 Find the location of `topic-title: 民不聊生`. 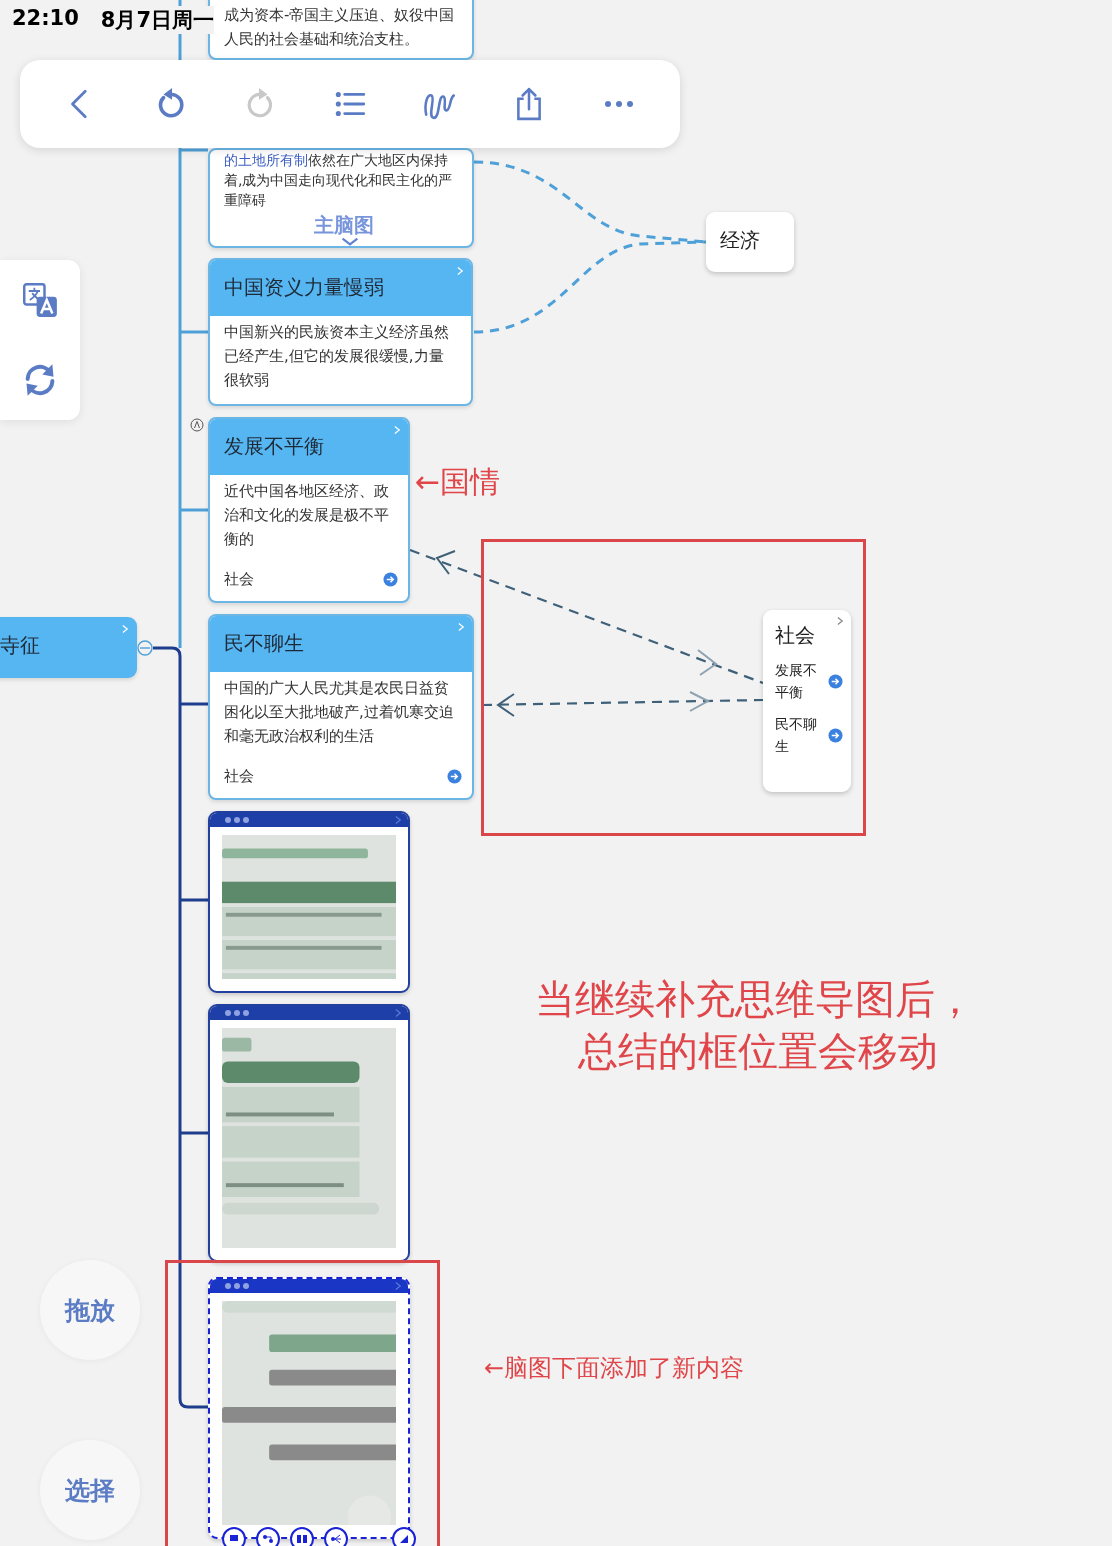

topic-title: 民不聊生 is located at coordinates (264, 643).